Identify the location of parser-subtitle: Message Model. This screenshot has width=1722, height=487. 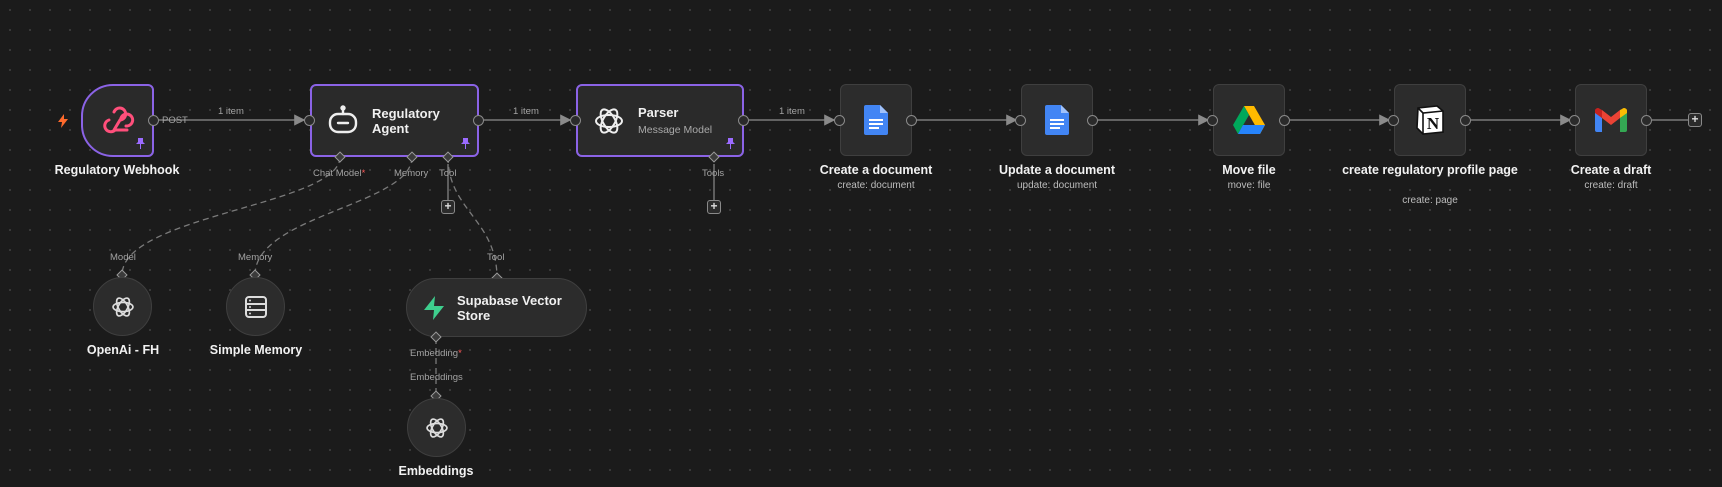
(675, 130).